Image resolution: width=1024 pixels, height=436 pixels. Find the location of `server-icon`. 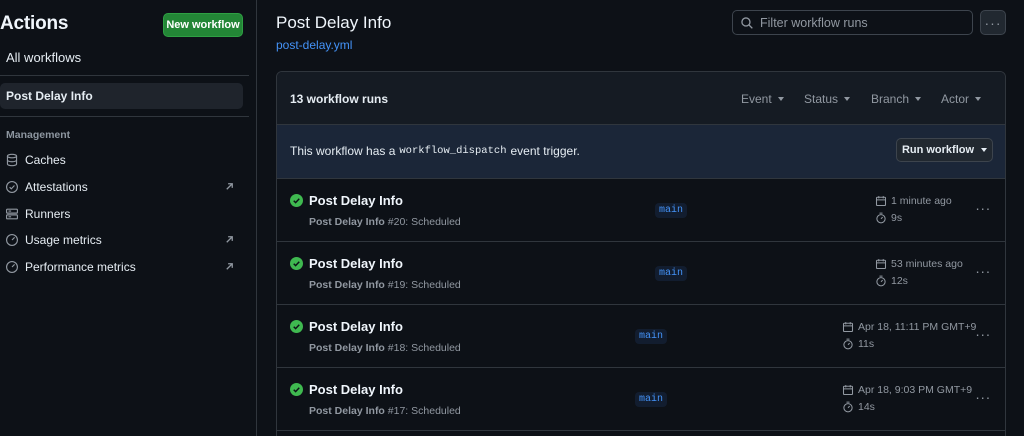

server-icon is located at coordinates (12, 214).